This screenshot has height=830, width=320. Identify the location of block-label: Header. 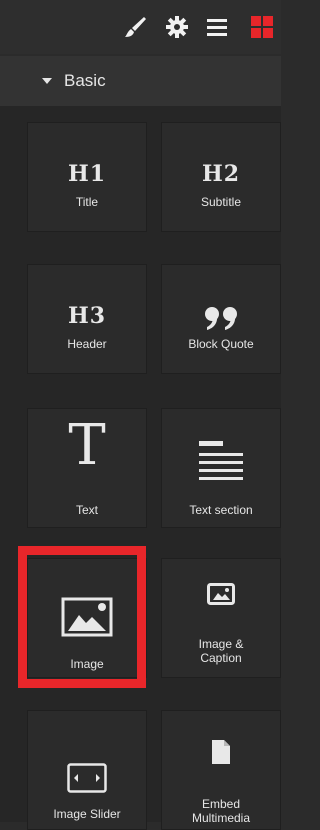
(87, 344).